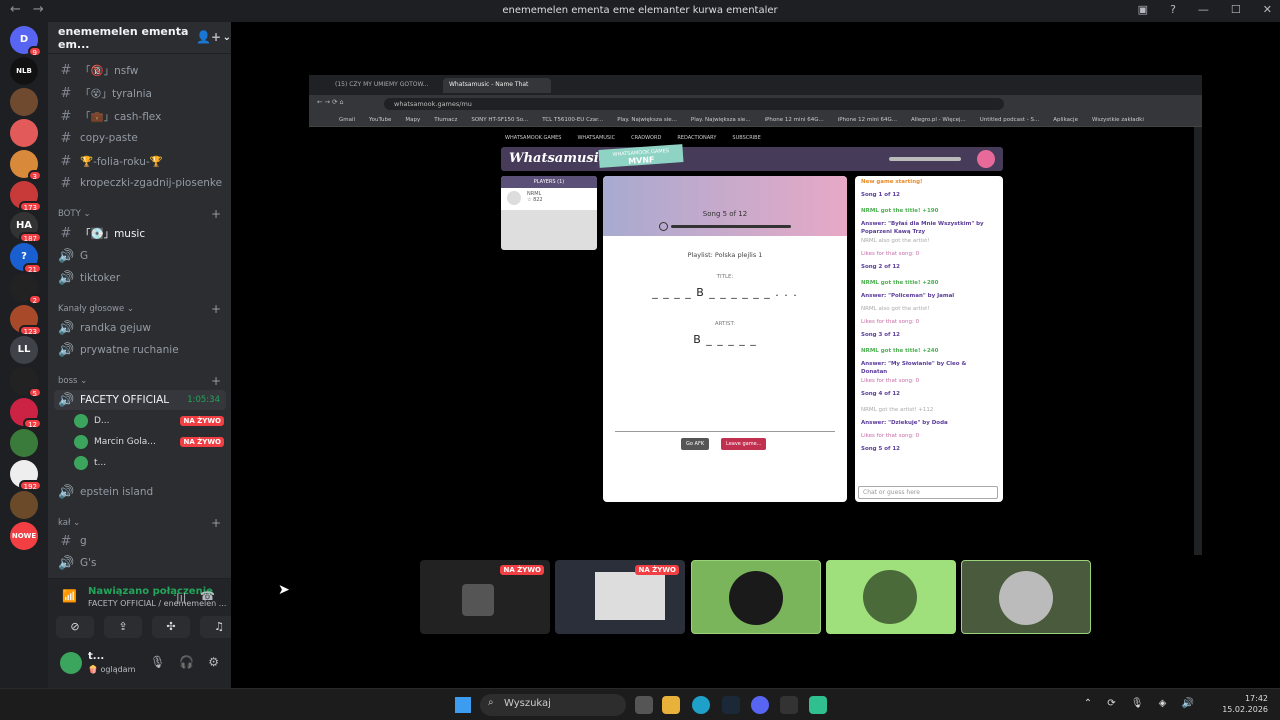 The image size is (1280, 720). Describe the element at coordinates (208, 37) in the screenshot. I see `invite-icon: 👤+` at that location.